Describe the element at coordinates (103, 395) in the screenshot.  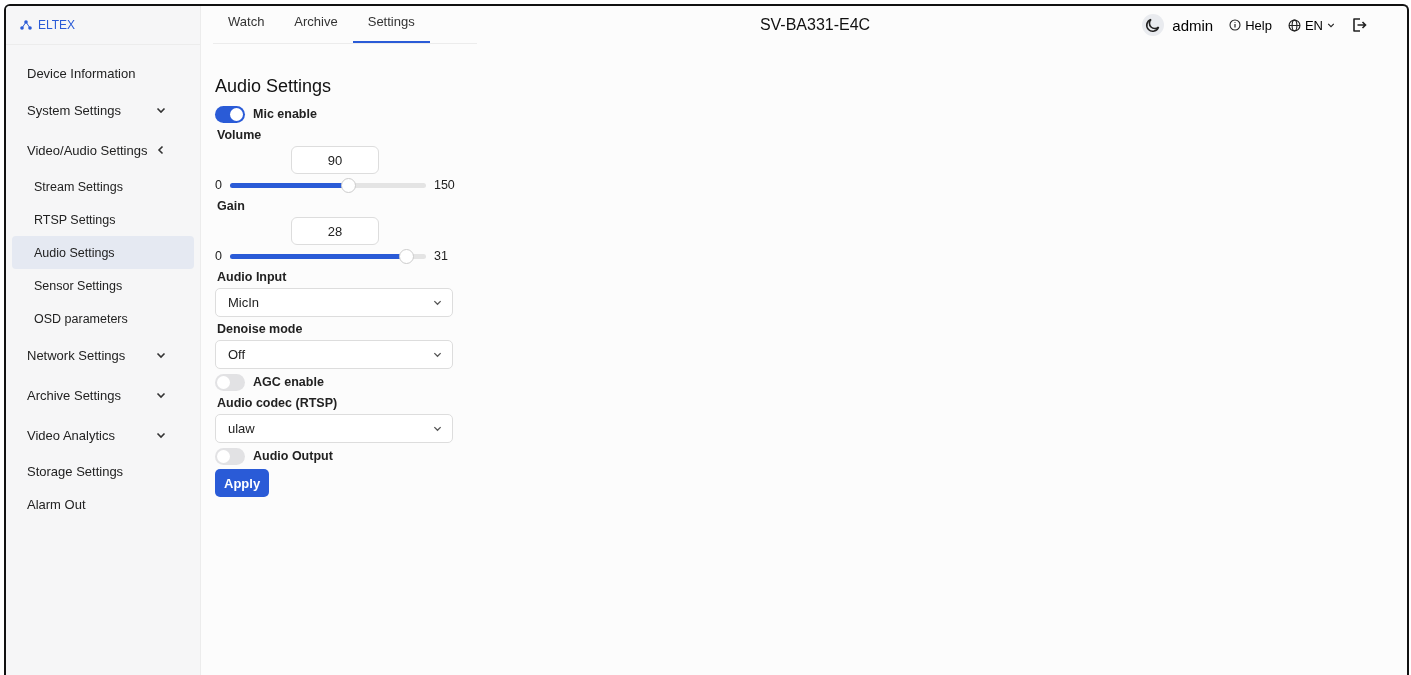
I see `sidebar-item: Archive Settings` at that location.